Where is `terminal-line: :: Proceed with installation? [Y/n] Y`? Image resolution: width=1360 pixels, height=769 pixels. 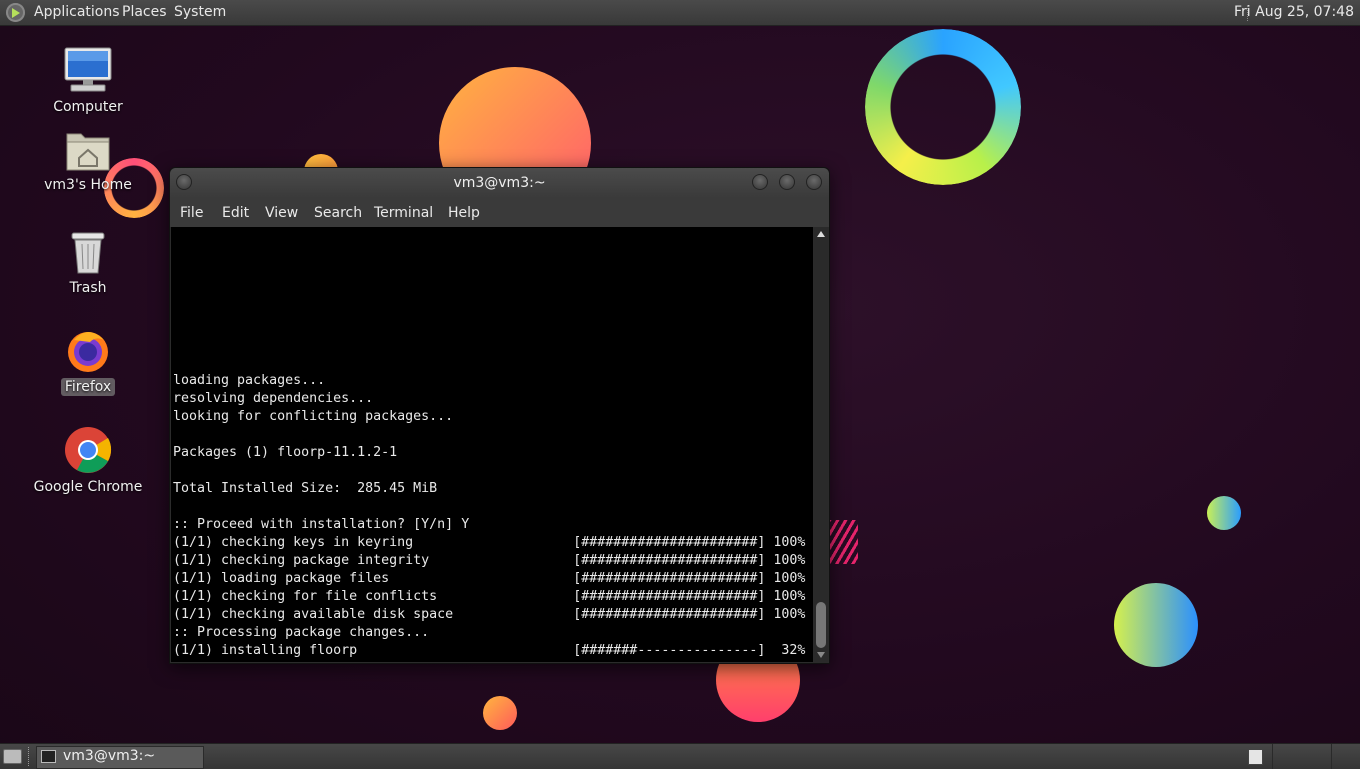
terminal-line: :: Proceed with installation? [Y/n] Y is located at coordinates (321, 524).